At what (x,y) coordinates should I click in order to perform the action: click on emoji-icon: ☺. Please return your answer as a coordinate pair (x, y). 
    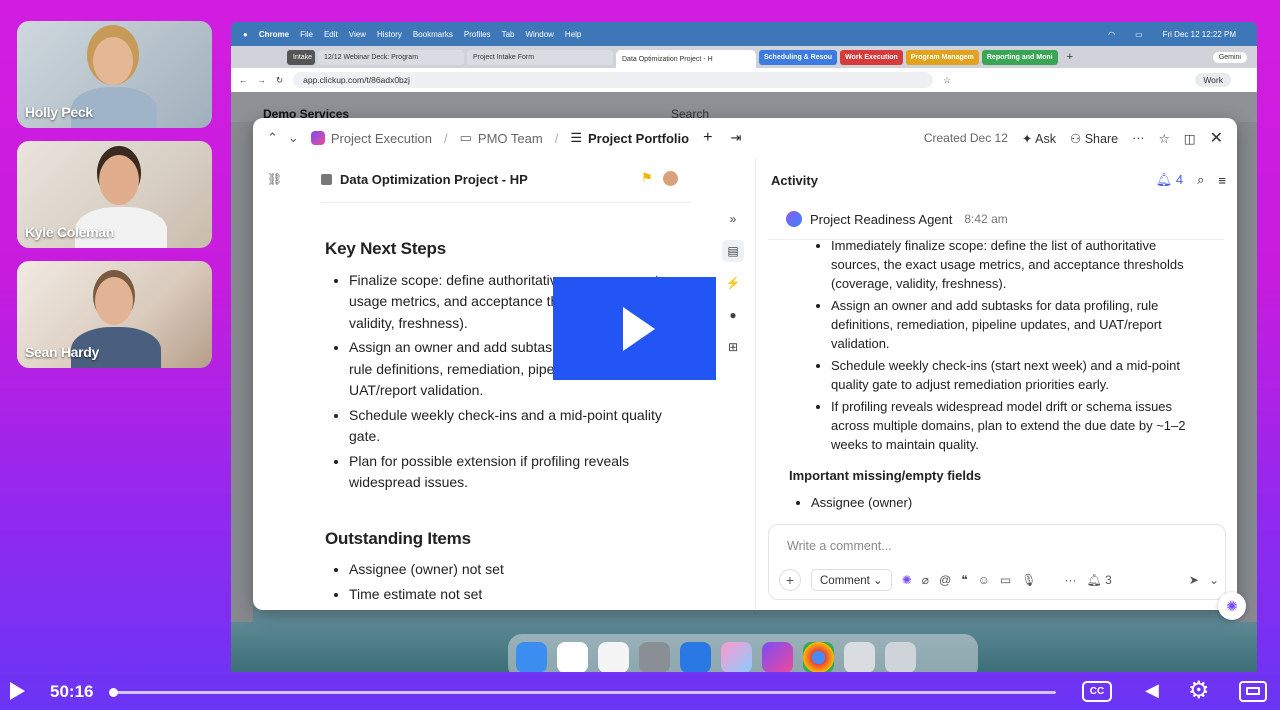
    Looking at the image, I should click on (984, 580).